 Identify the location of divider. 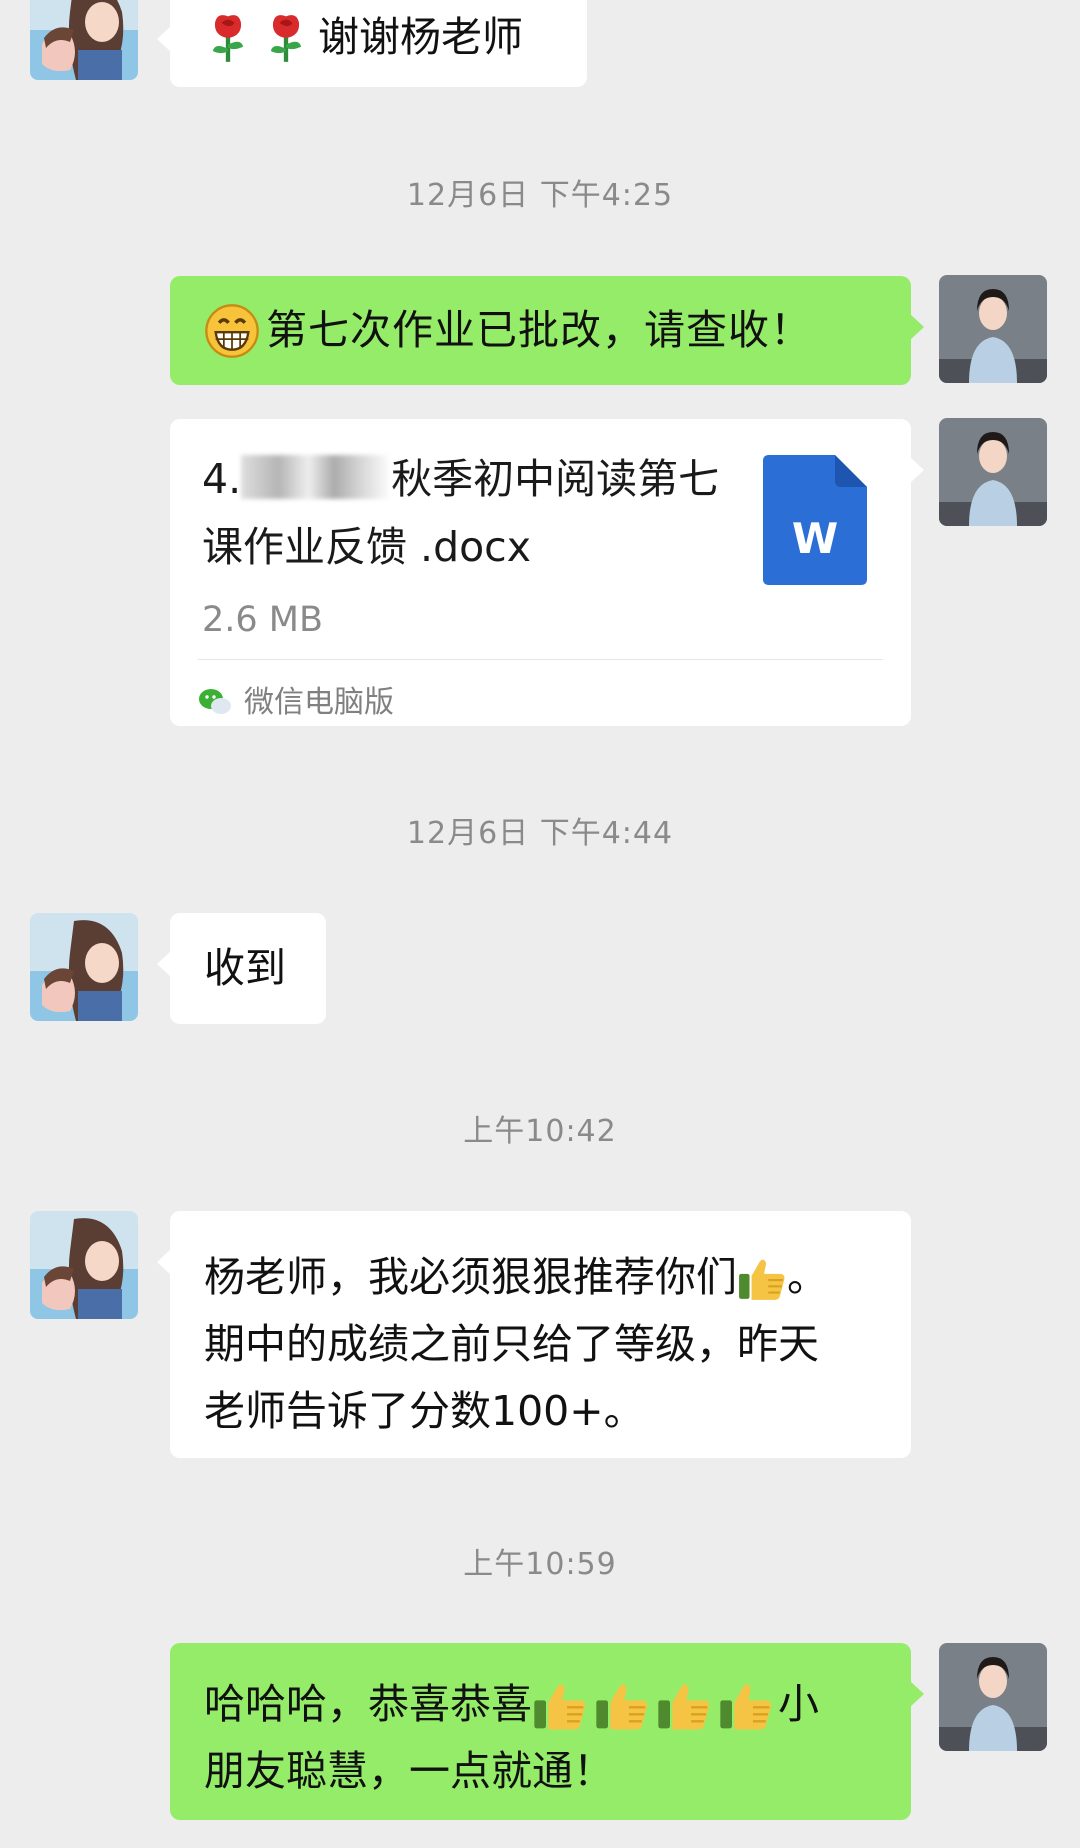
(540, 659).